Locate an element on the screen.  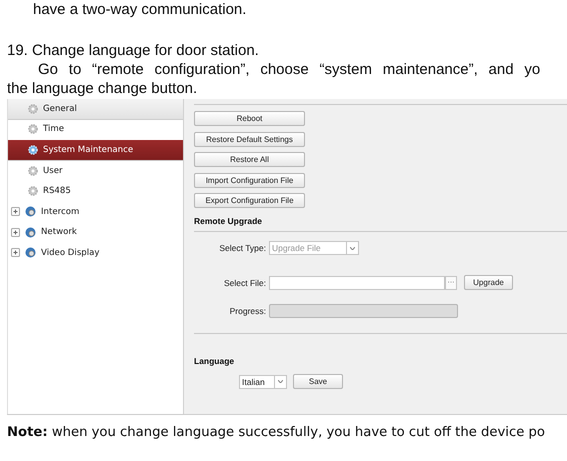
sidebar-item: RS485 is located at coordinates (95, 191).